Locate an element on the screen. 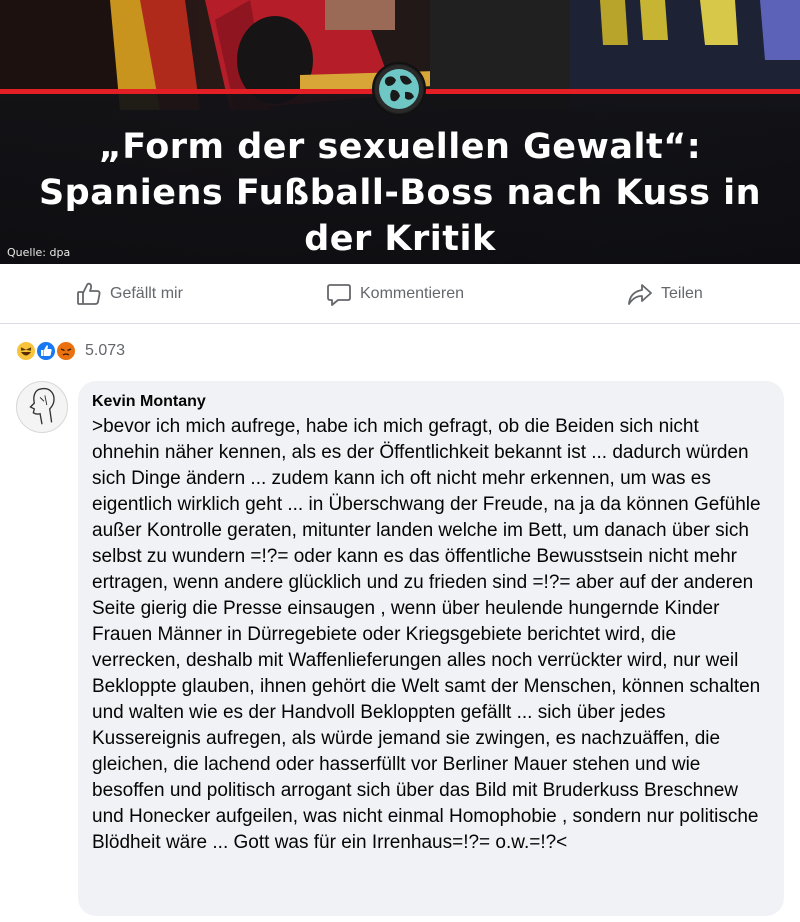  comment-author: Kevin Montany is located at coordinates (431, 402).